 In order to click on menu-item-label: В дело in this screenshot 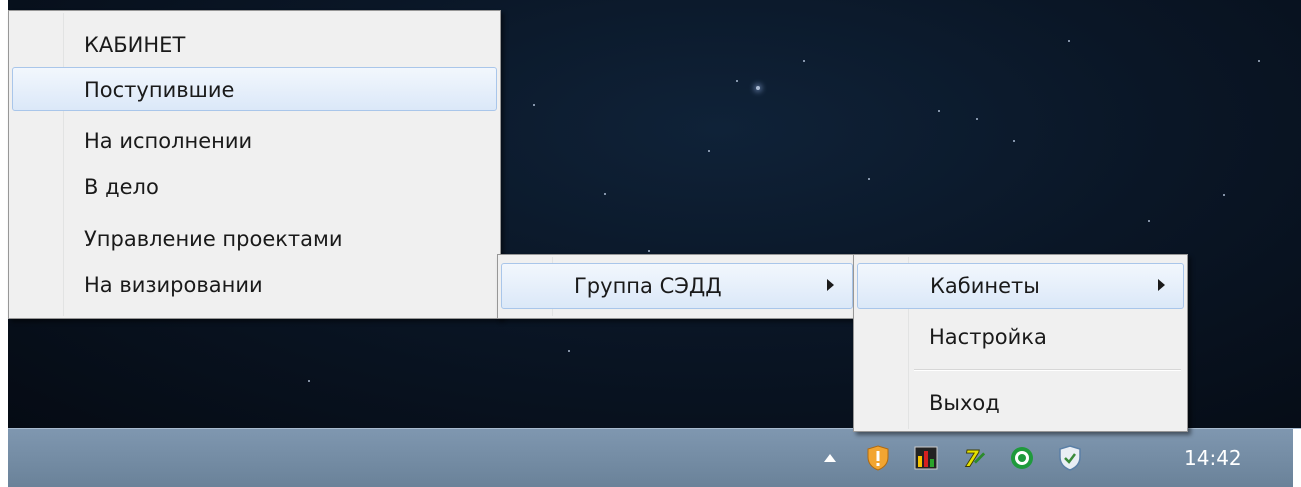, I will do `click(121, 187)`.